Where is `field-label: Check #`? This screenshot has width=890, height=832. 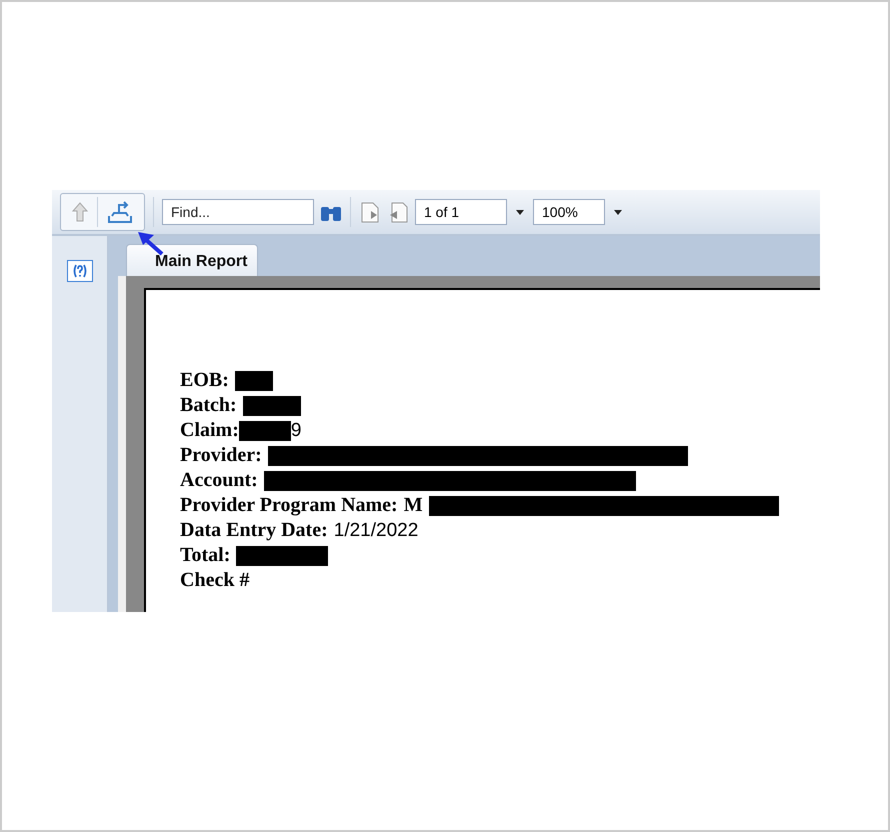
field-label: Check # is located at coordinates (215, 580).